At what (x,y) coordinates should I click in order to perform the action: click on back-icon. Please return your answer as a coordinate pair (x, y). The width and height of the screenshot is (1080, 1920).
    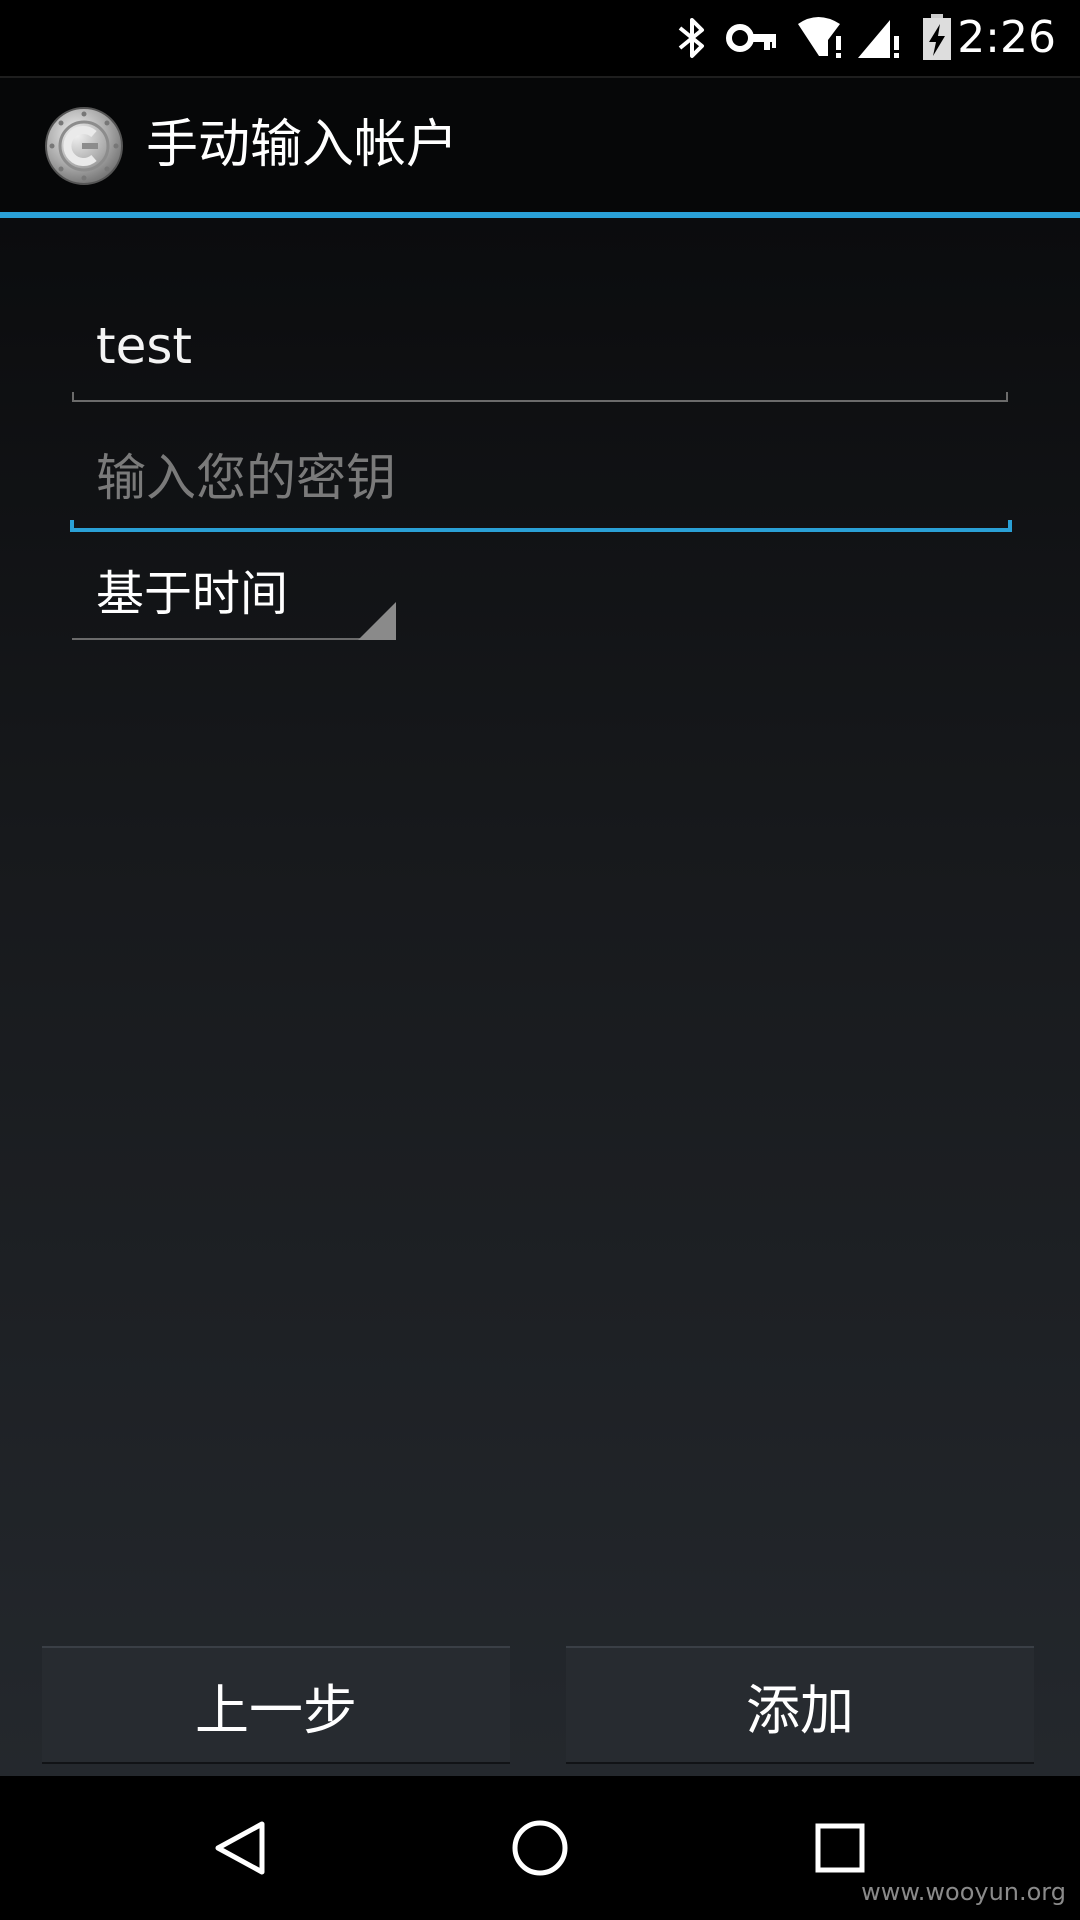
    Looking at the image, I should click on (240, 1848).